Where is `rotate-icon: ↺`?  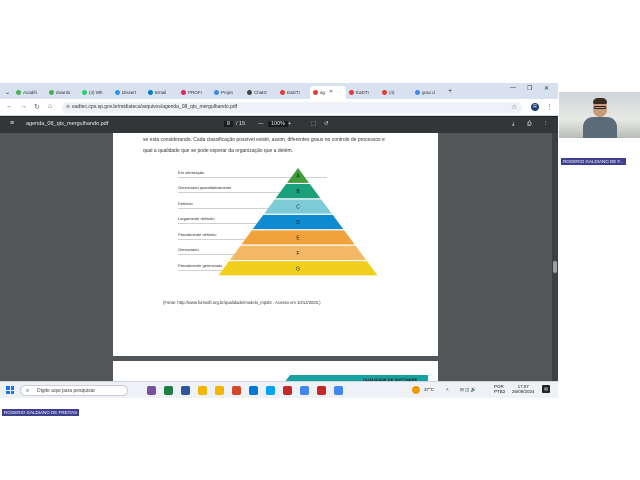
rotate-icon: ↺ is located at coordinates (326, 124).